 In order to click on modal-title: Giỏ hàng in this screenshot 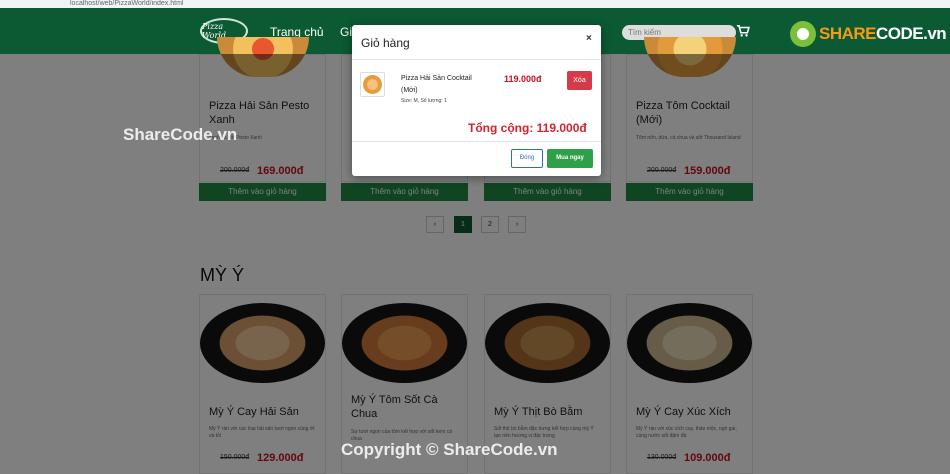, I will do `click(385, 43)`.